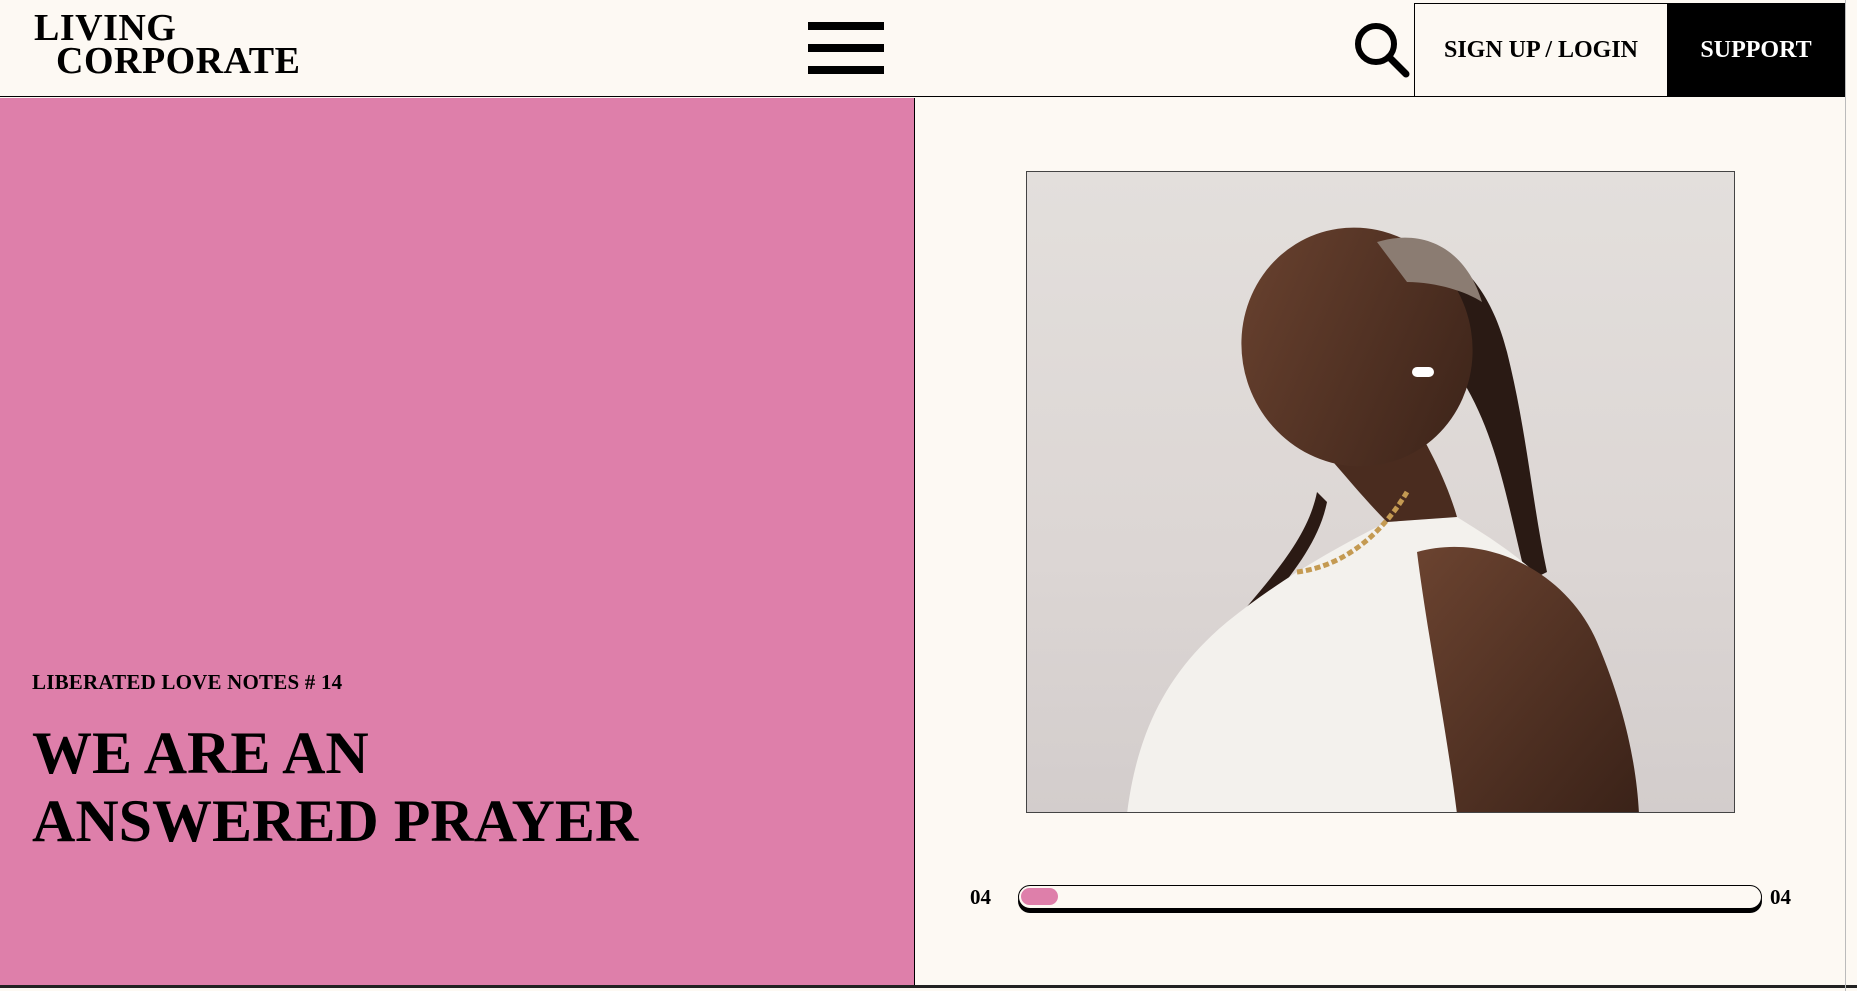  I want to click on search-icon, so click(1381, 49).